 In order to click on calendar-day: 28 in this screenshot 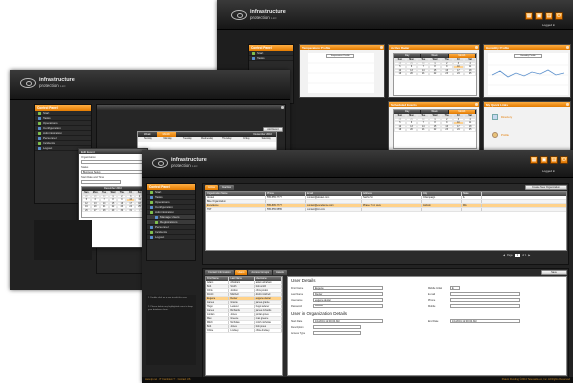, I will do `click(104, 210)`.